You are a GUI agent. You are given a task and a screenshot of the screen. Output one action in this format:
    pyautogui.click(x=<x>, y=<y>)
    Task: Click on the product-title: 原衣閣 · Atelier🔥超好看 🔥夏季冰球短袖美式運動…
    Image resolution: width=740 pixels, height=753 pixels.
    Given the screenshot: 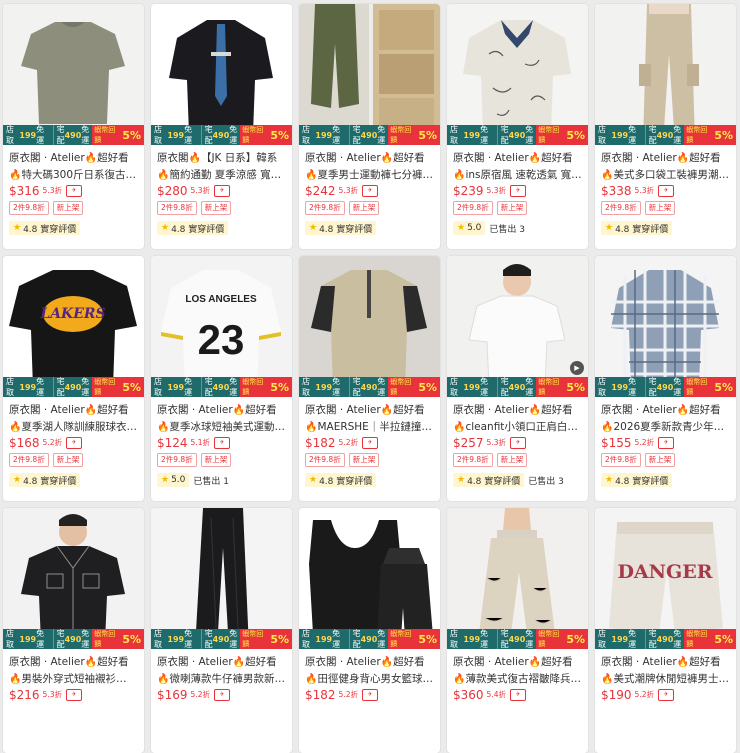 What is the action you would take?
    pyautogui.click(x=221, y=415)
    